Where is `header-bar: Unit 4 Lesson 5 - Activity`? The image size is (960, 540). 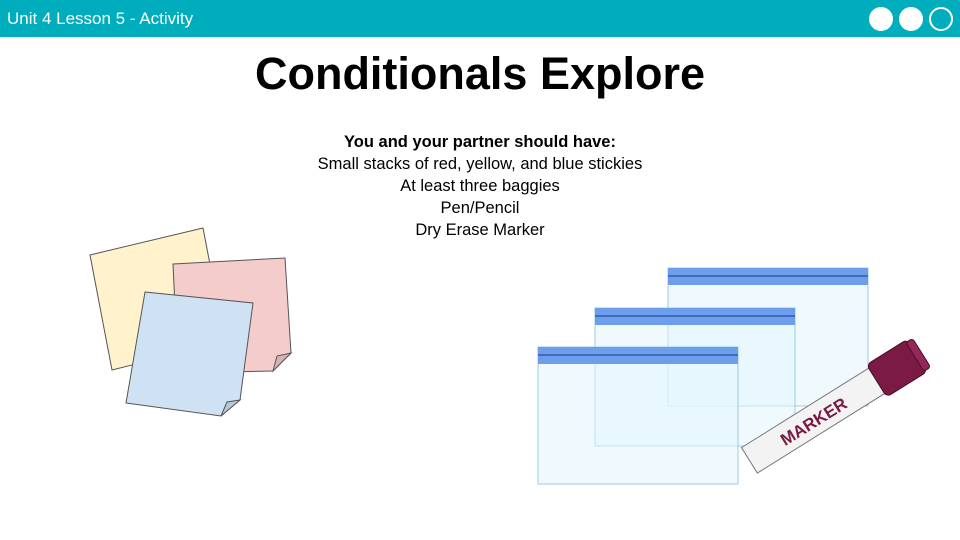 header-bar: Unit 4 Lesson 5 - Activity is located at coordinates (480, 18).